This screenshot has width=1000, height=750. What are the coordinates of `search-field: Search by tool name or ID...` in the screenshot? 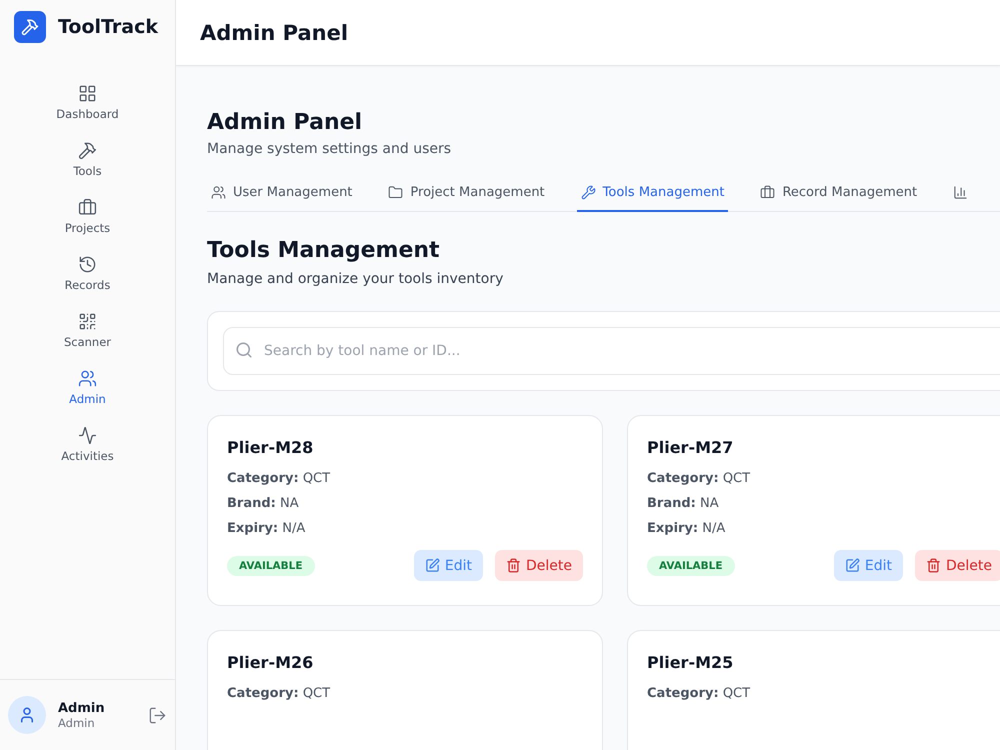 It's located at (611, 351).